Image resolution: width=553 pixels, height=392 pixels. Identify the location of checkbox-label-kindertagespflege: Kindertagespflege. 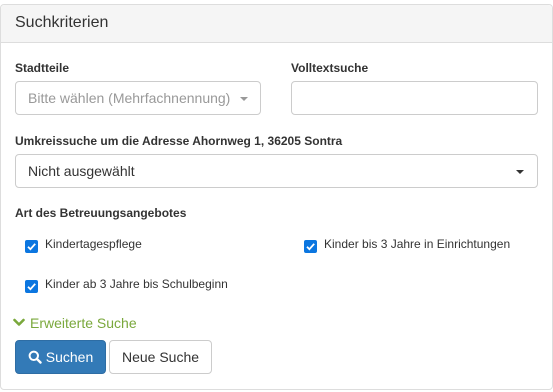
(93, 244).